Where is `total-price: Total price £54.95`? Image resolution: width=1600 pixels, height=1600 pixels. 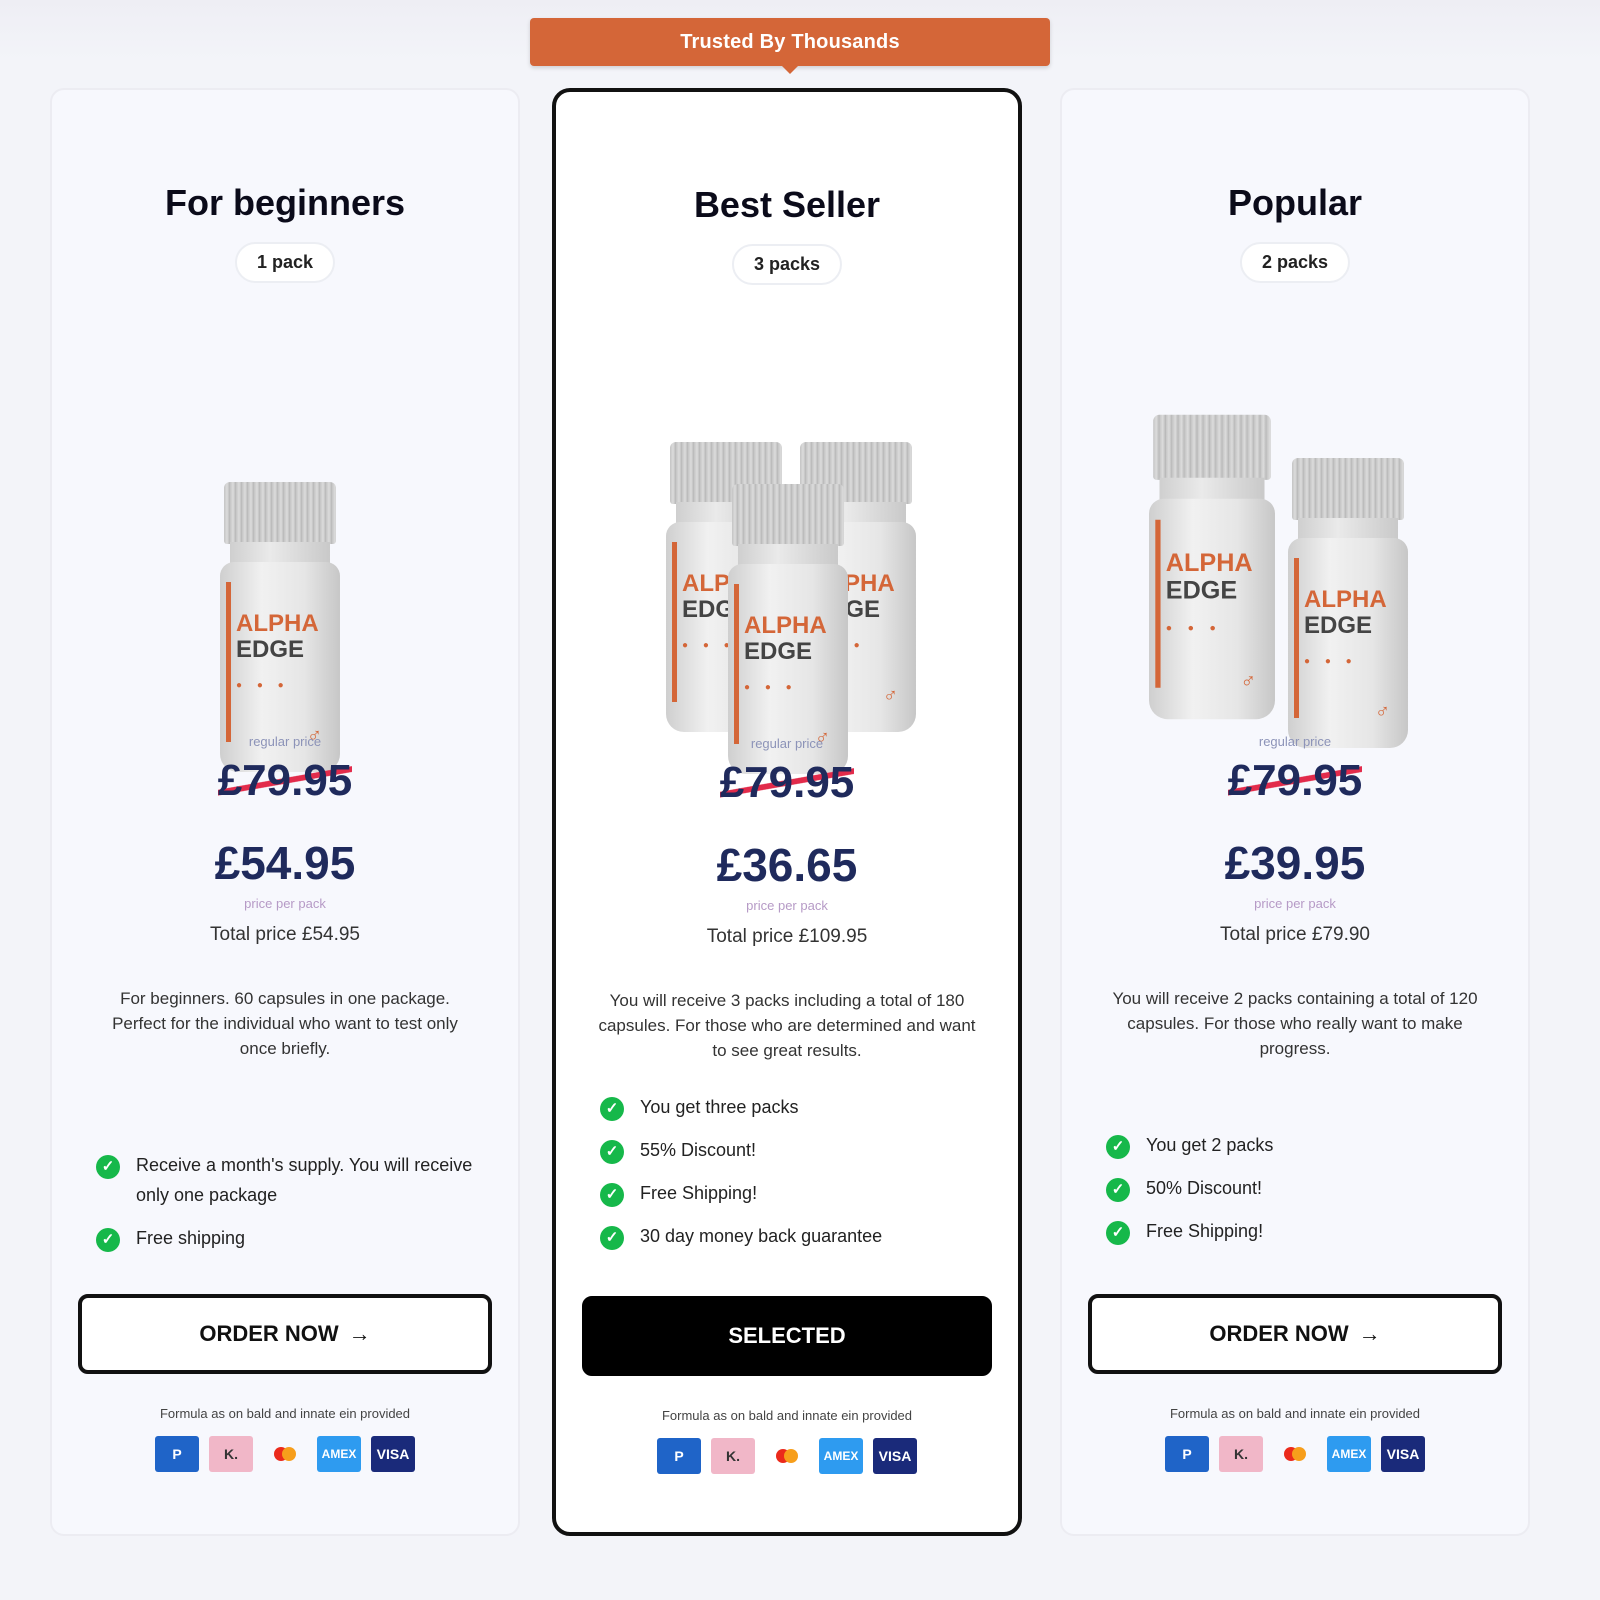
total-price: Total price £54.95 is located at coordinates (285, 934).